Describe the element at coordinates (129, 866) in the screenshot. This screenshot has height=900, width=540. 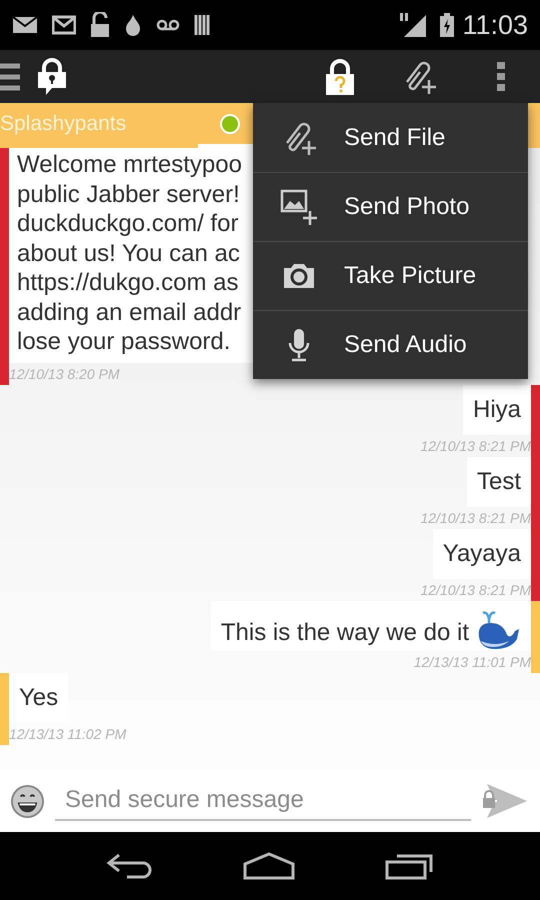
I see `back-icon` at that location.